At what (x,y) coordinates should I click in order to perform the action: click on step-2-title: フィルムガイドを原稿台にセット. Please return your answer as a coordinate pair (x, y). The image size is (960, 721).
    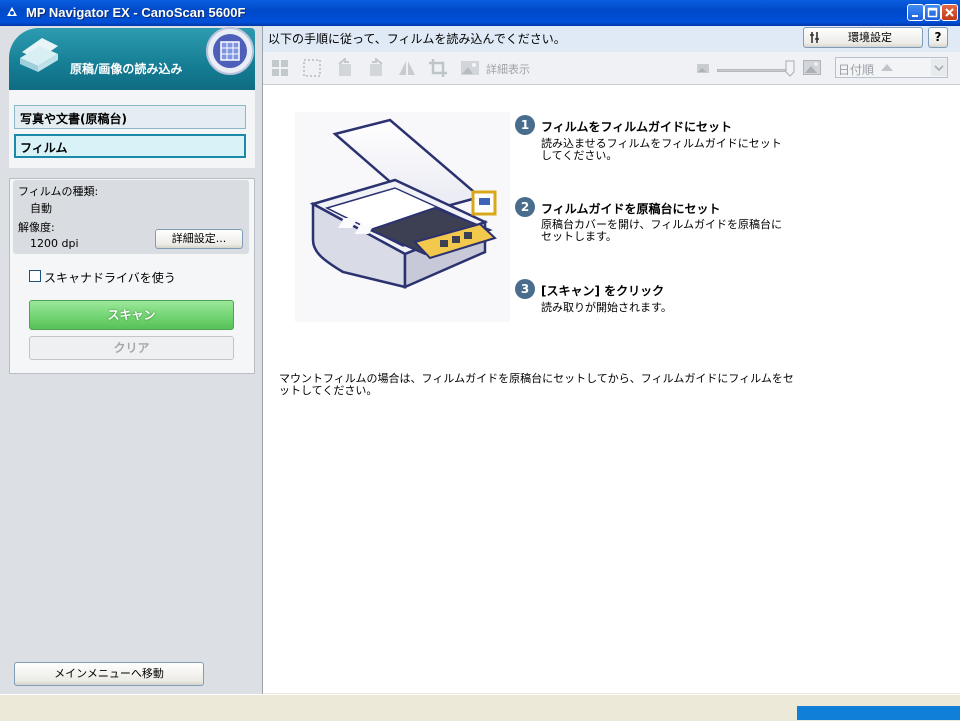
    Looking at the image, I should click on (631, 209).